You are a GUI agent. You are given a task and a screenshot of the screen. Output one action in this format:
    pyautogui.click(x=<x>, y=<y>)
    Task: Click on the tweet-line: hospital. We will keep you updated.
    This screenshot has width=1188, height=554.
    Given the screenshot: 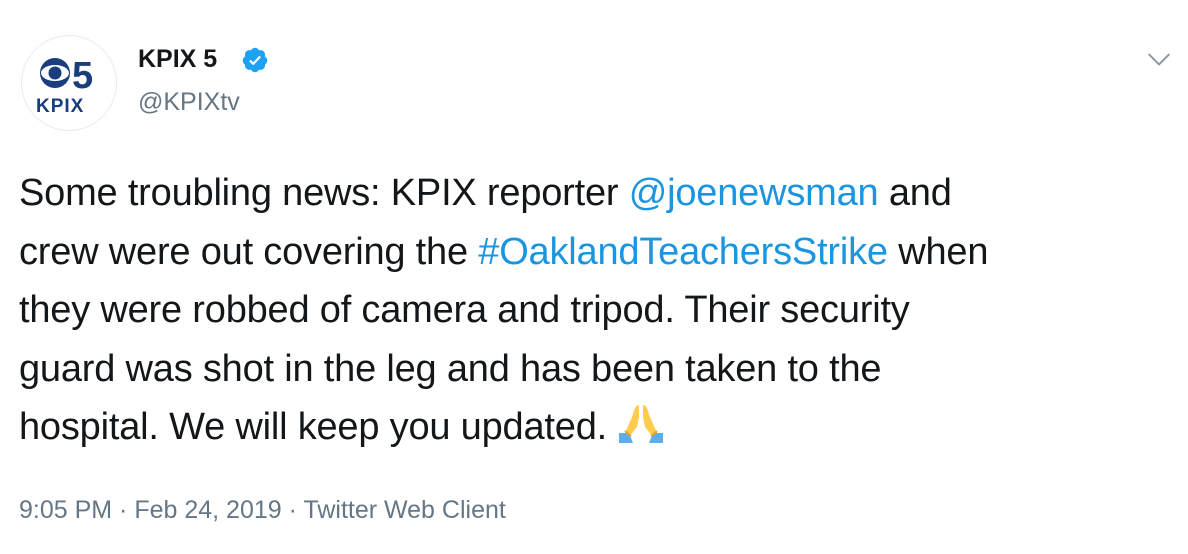 What is the action you would take?
    pyautogui.click(x=599, y=427)
    